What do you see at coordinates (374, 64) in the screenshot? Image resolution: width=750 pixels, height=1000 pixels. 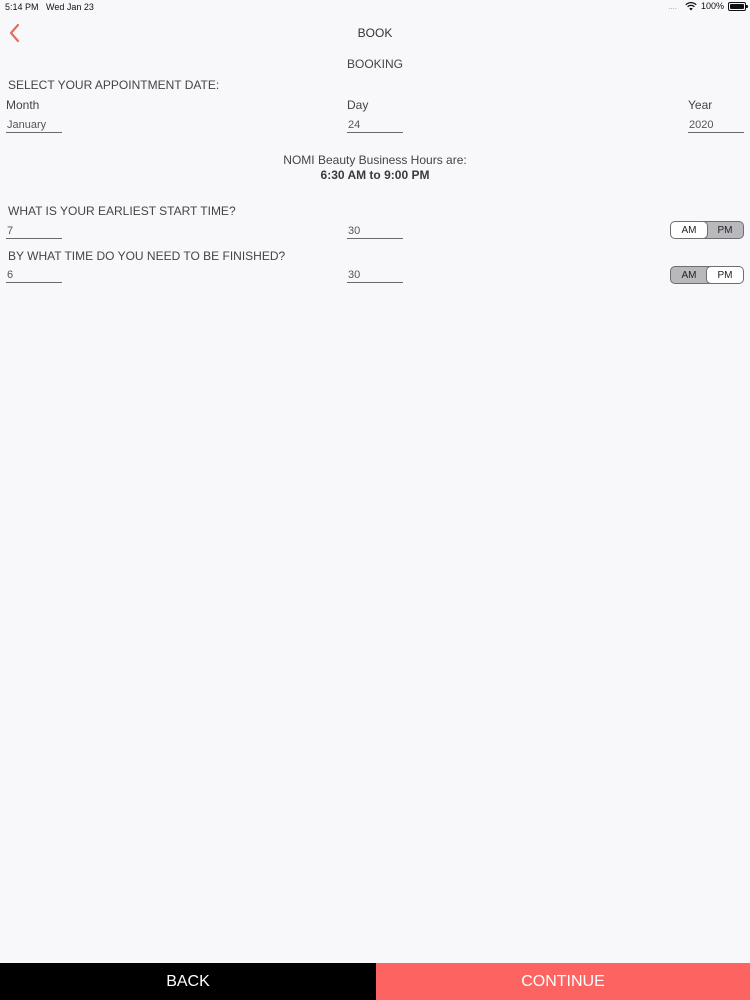 I see `page-subtitle: BOOKING` at bounding box center [374, 64].